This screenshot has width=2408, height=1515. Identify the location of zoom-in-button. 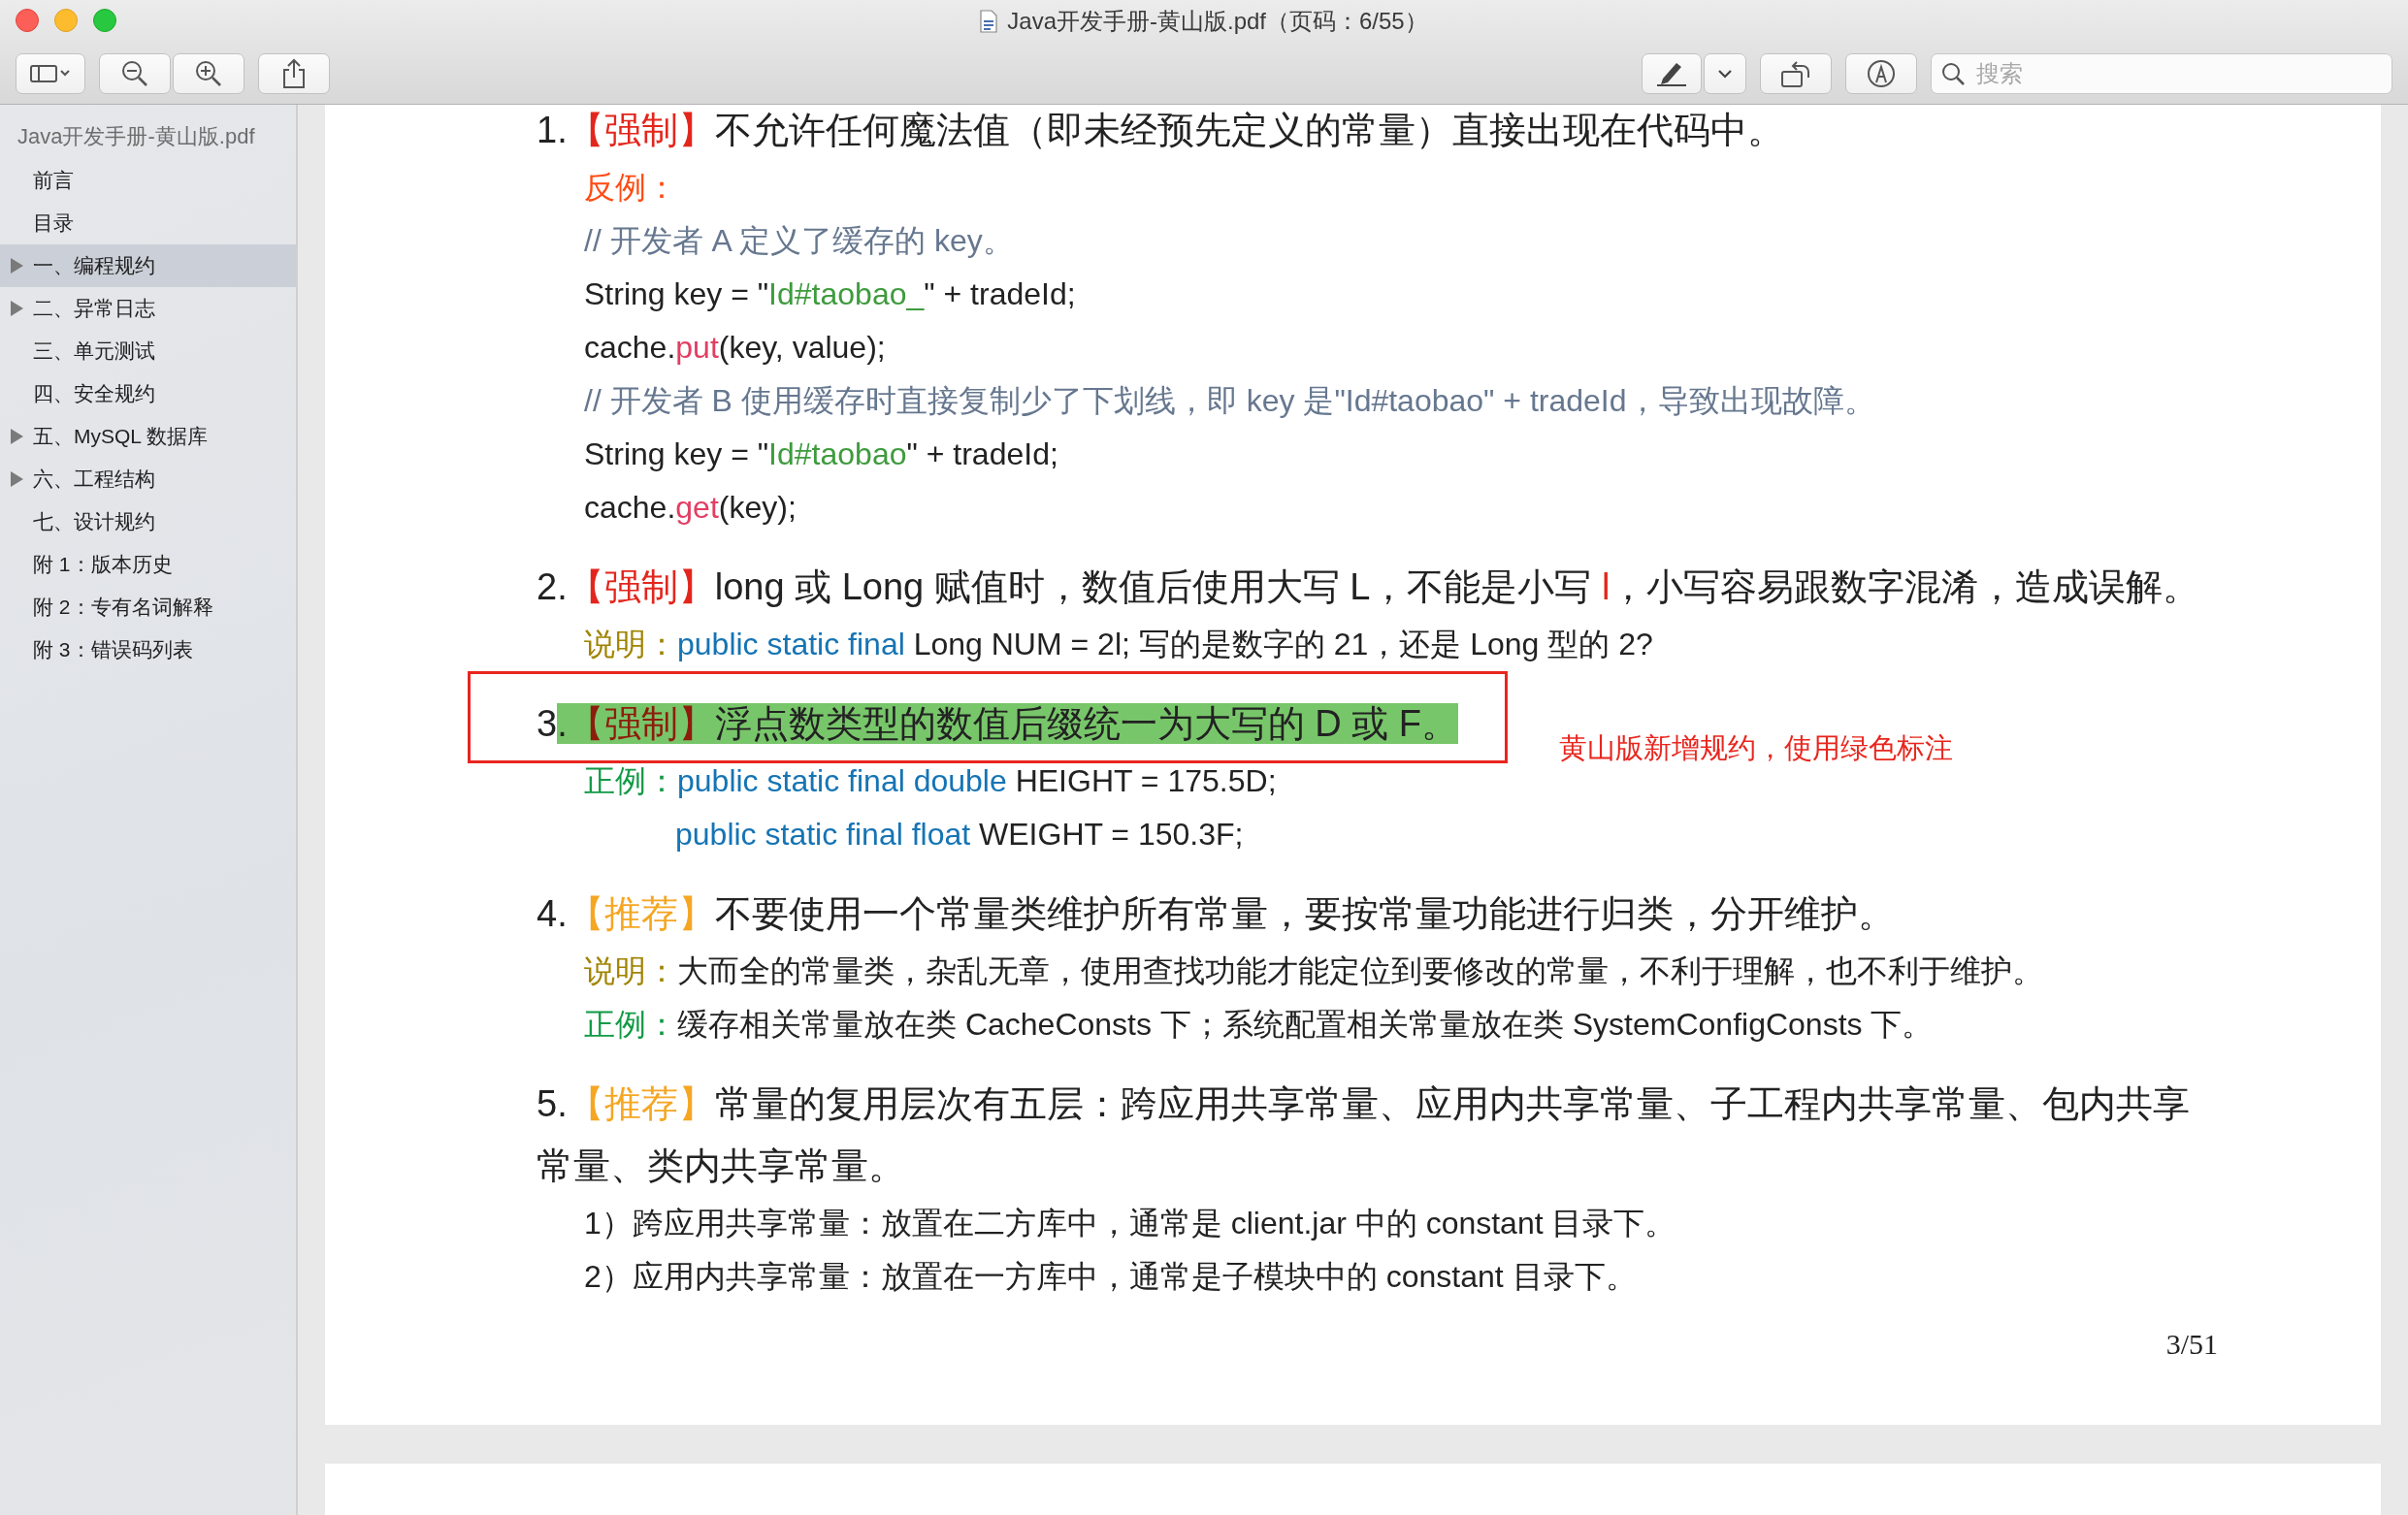
(208, 73).